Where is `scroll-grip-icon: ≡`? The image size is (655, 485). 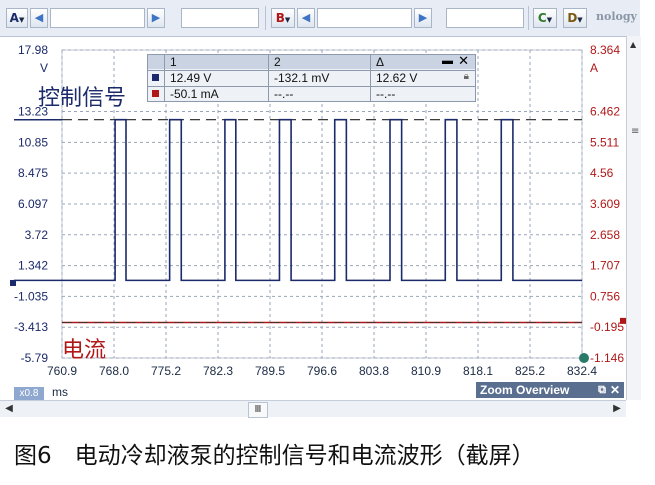
scroll-grip-icon: ≡ is located at coordinates (635, 131).